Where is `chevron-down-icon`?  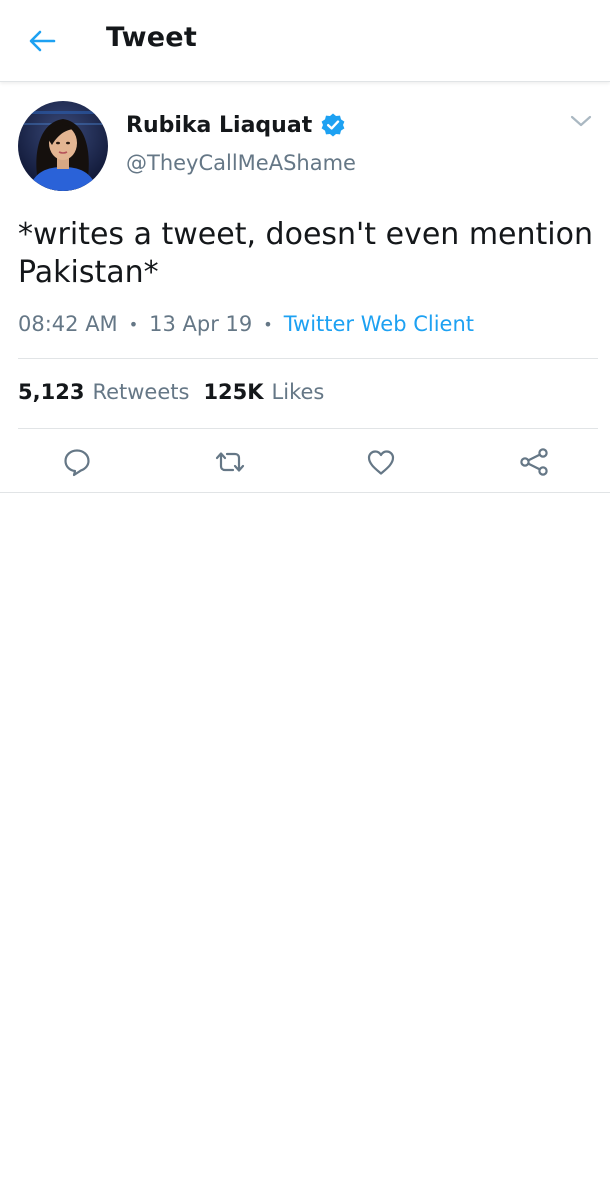 chevron-down-icon is located at coordinates (581, 121).